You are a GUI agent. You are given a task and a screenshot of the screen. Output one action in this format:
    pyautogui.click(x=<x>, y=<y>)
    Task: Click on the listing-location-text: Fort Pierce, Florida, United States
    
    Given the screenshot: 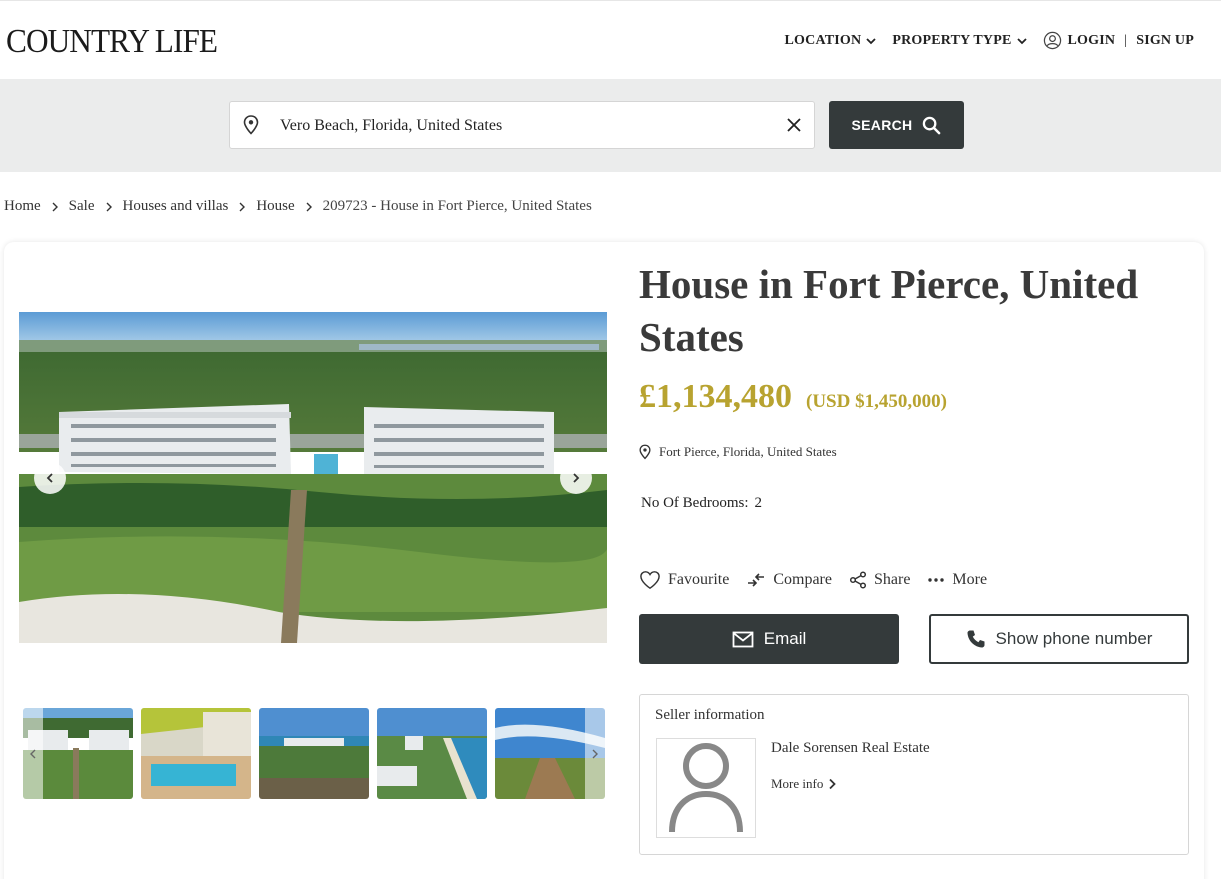 What is the action you would take?
    pyautogui.click(x=748, y=451)
    